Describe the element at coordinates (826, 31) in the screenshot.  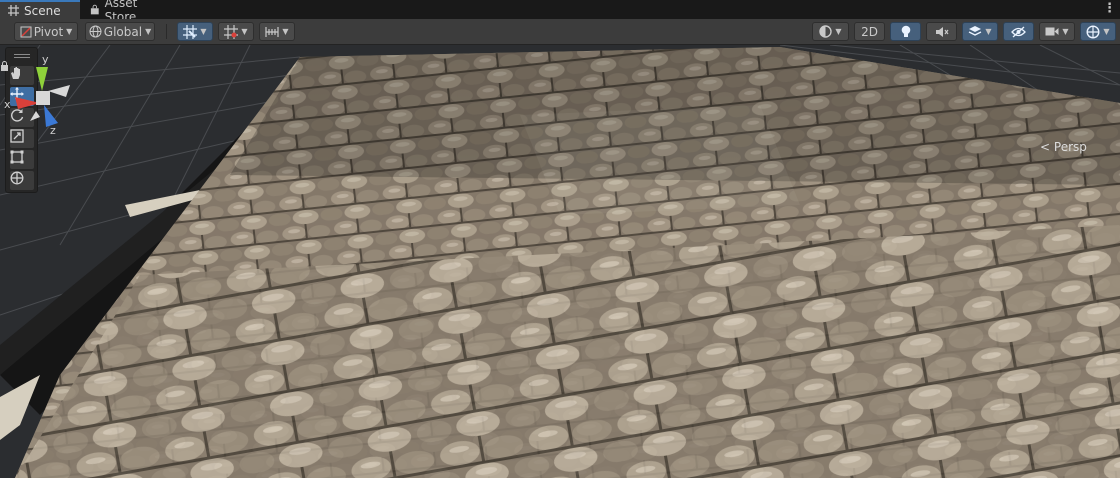
I see `shading-sphere-icon` at that location.